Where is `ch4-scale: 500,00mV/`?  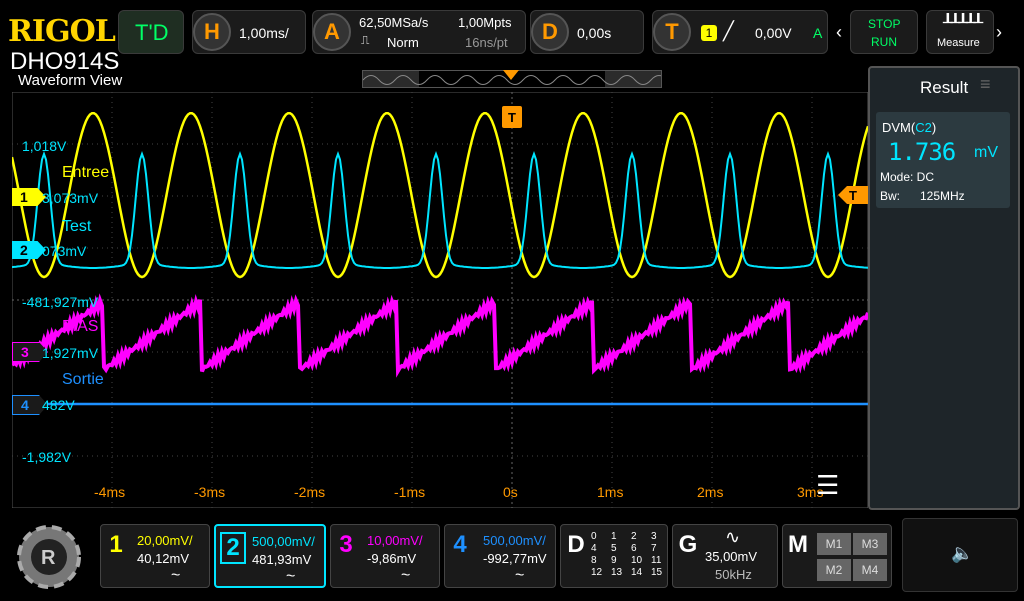 ch4-scale: 500,00mV/ is located at coordinates (514, 540).